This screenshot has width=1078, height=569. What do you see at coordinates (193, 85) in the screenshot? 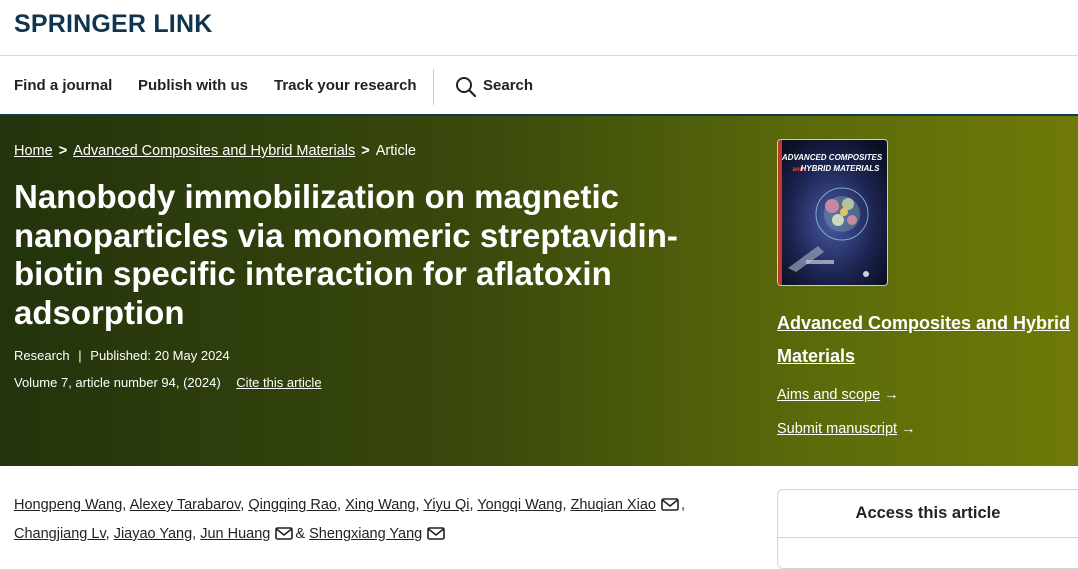
I see `nav-publish-with-us: Publish with us` at bounding box center [193, 85].